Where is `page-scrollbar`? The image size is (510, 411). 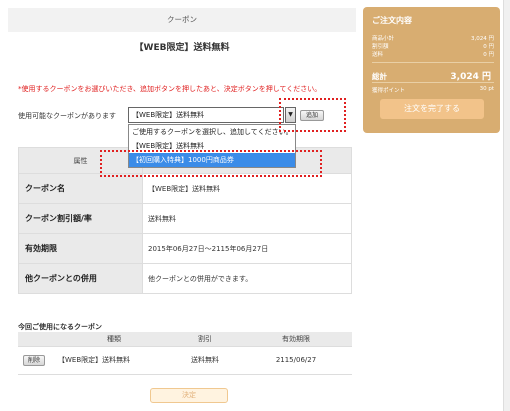
page-scrollbar is located at coordinates (506, 205).